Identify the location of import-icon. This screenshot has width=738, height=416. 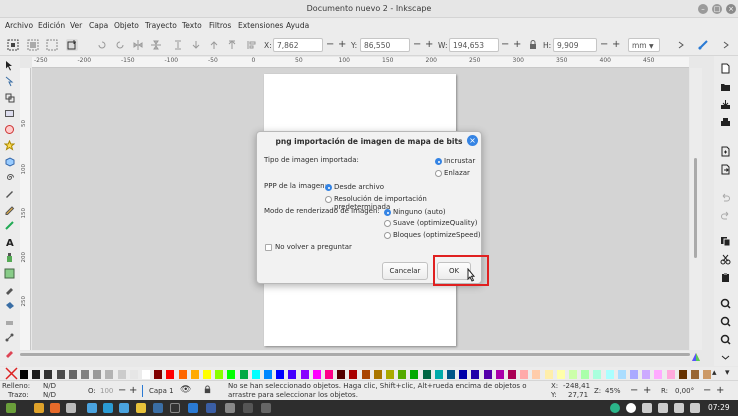
(725, 151).